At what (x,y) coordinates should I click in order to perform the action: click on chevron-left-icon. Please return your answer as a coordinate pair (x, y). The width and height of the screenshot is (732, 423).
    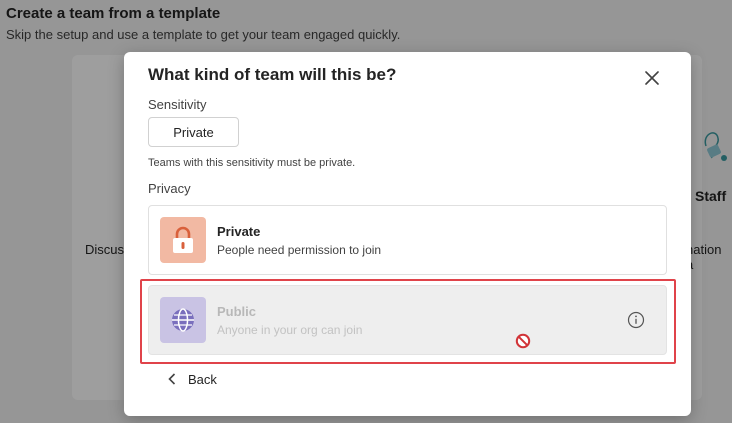
    Looking at the image, I should click on (172, 379).